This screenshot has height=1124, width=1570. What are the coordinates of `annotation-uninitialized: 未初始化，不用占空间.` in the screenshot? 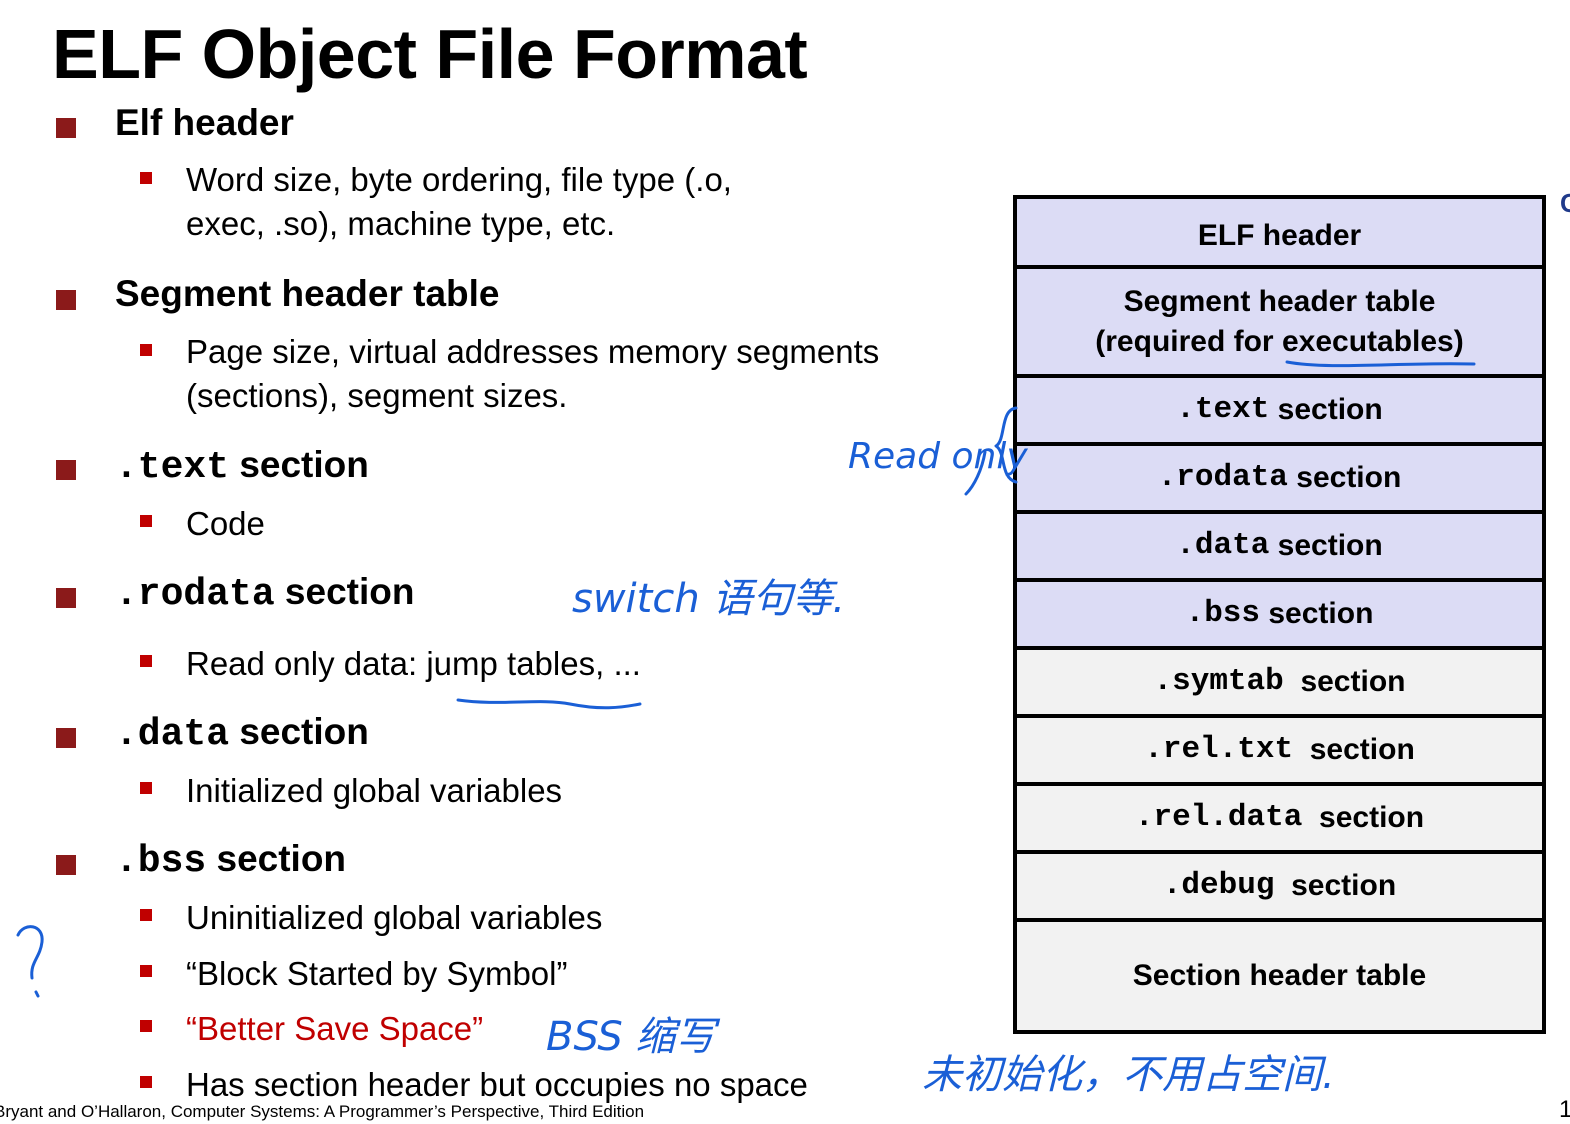 It's located at (1128, 1075).